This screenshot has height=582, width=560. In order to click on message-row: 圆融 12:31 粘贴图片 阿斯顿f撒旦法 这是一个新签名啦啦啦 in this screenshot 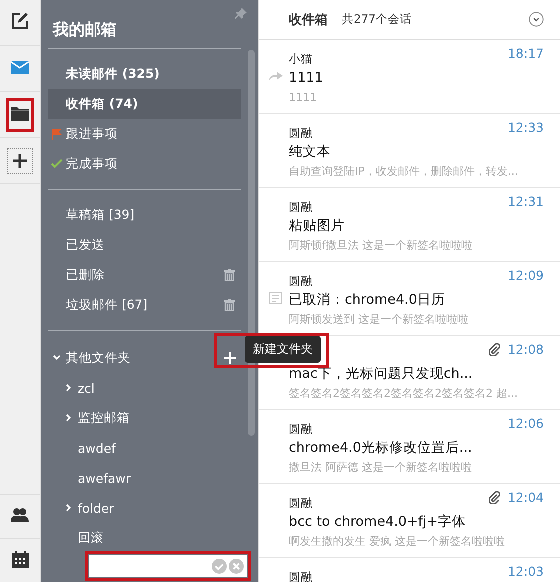, I will do `click(409, 225)`.